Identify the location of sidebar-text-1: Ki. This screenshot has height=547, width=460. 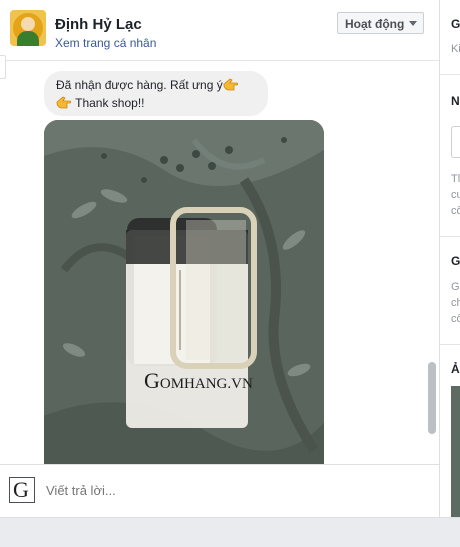
(455, 49).